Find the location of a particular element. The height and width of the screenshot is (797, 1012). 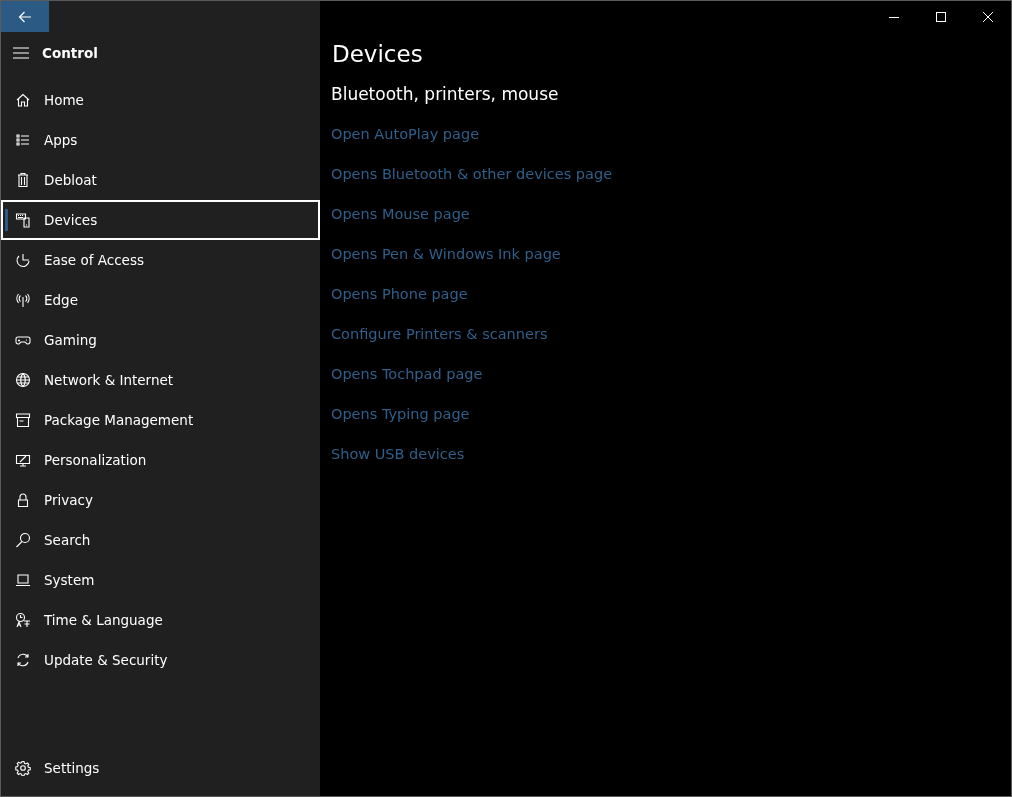

sidebar-item: Privacy is located at coordinates (160, 500).